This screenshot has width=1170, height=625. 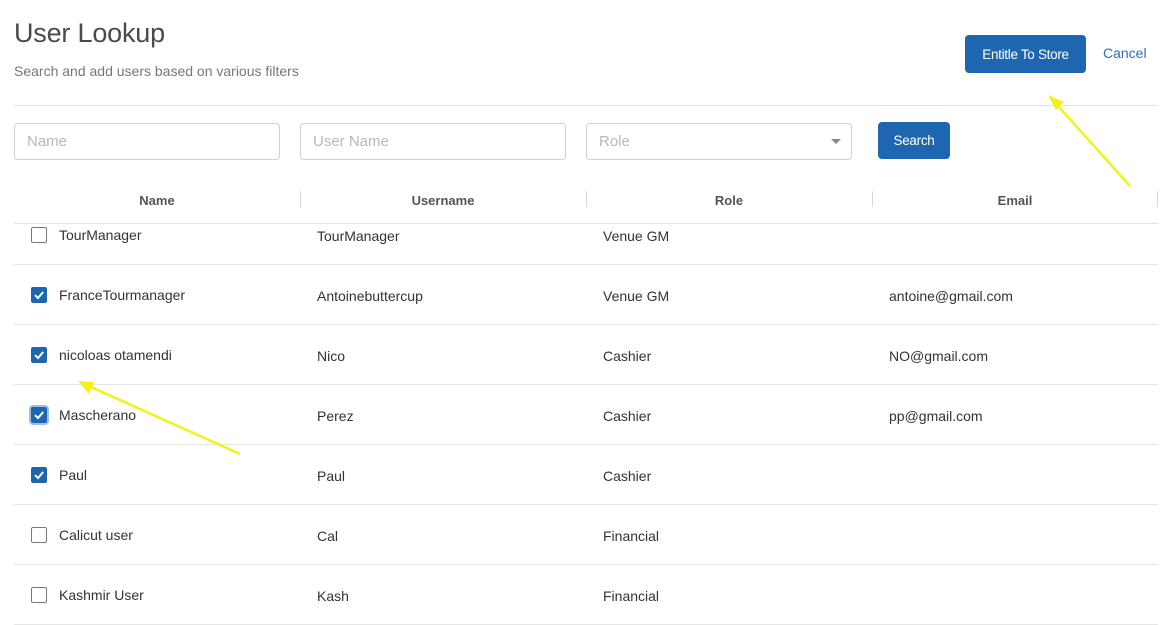 I want to click on header-divider, so click(x=586, y=105).